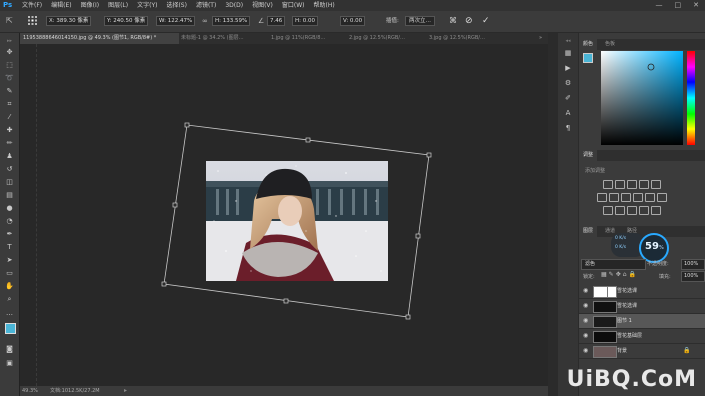 The width and height of the screenshot is (705, 396). What do you see at coordinates (644, 210) in the screenshot?
I see `gradient-map-icon` at bounding box center [644, 210].